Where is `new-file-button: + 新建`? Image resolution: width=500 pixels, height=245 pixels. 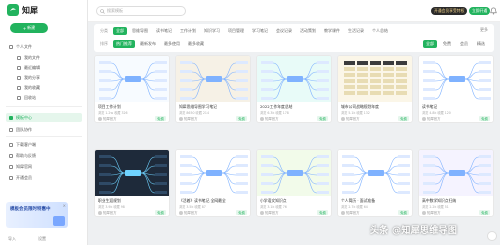
new-file-button: + 新建 is located at coordinates (29, 28).